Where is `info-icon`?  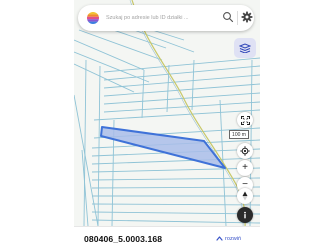
info-icon is located at coordinates (245, 215).